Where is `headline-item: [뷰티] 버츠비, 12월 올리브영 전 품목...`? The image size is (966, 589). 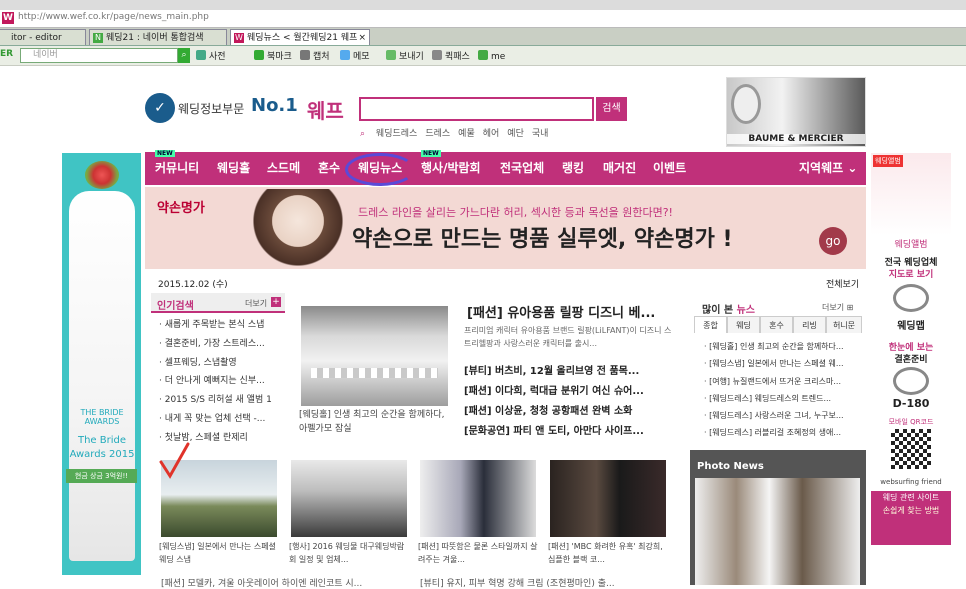 headline-item: [뷰티] 버츠비, 12월 올리브영 전 품목... is located at coordinates (568, 372).